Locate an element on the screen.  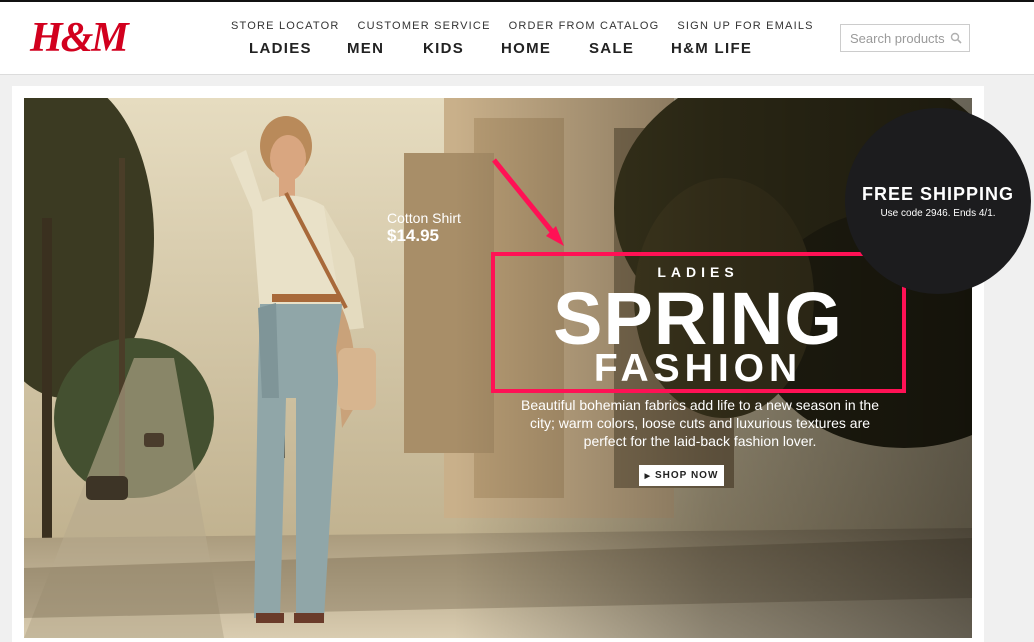
shop-now-button: ▶ SHOP NOW is located at coordinates (681, 475).